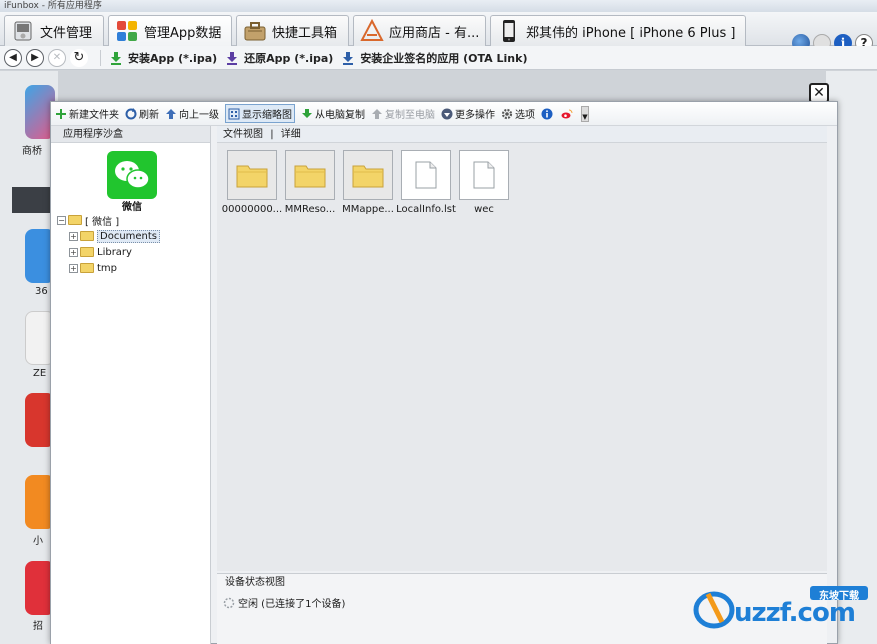  I want to click on app-name: 微信, so click(132, 207).